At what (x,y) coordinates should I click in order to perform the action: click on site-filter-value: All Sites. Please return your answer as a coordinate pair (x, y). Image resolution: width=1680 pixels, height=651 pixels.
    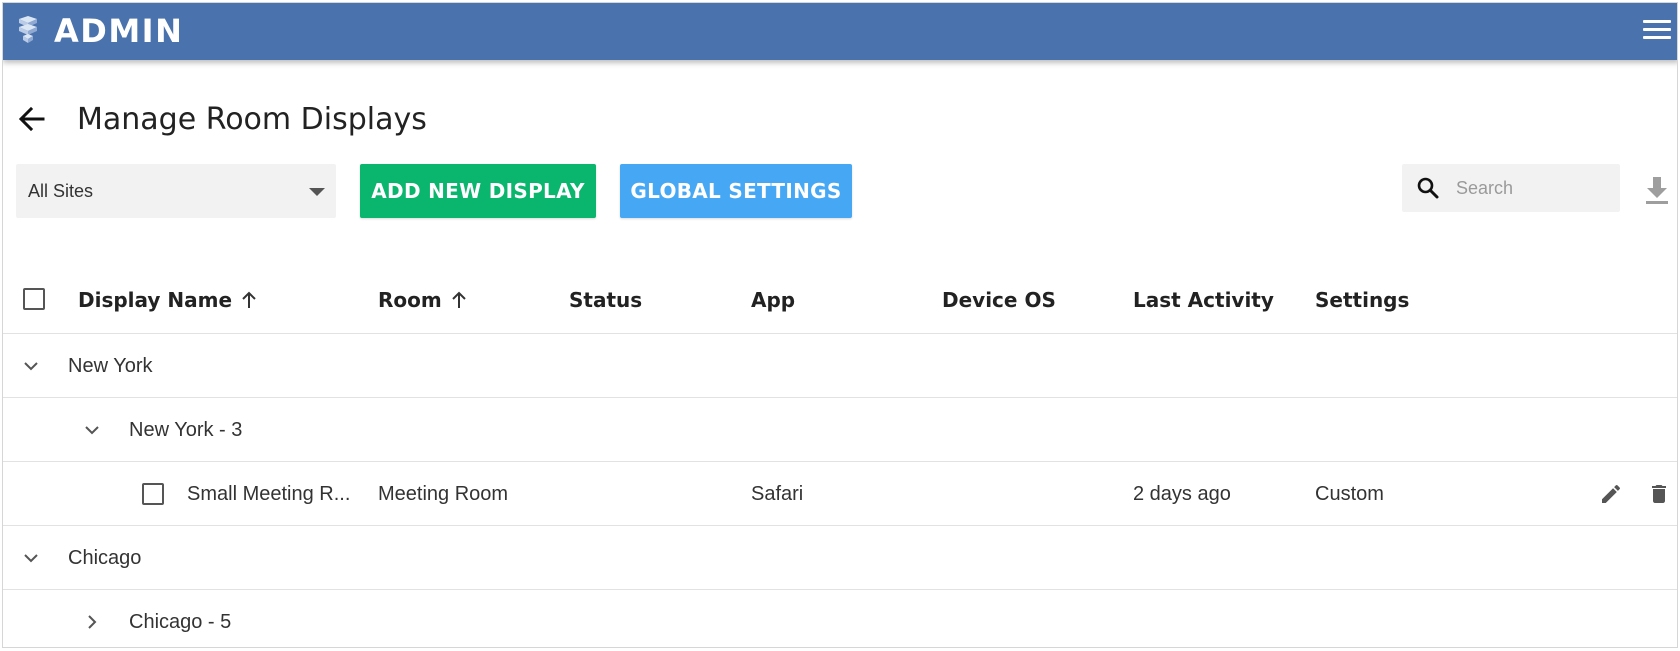
    Looking at the image, I should click on (61, 191).